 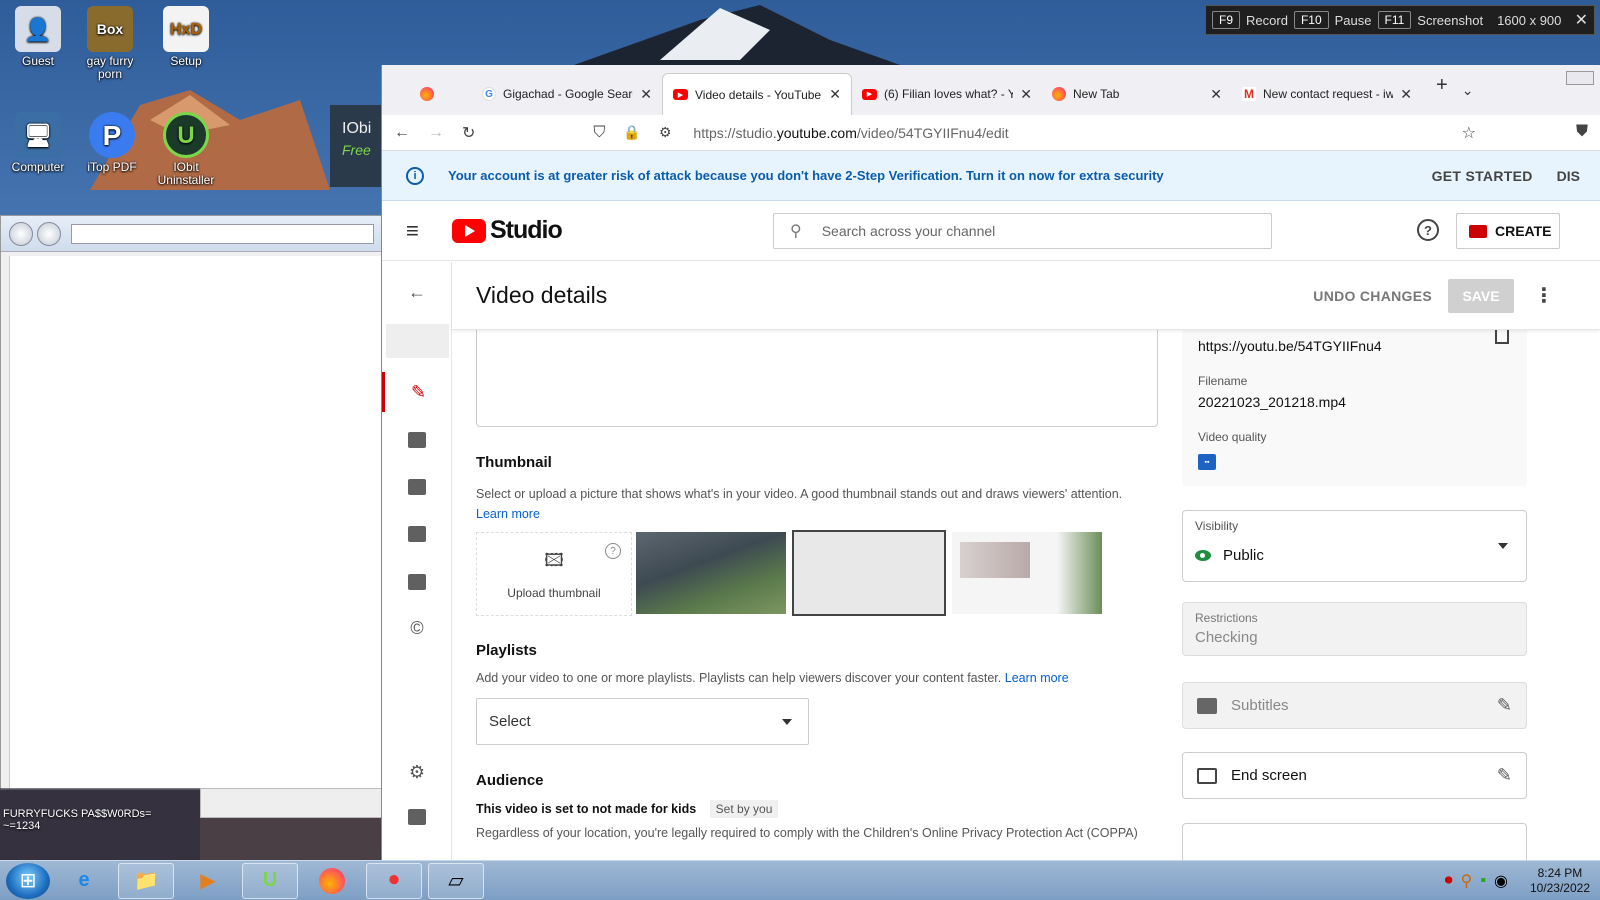 I want to click on clock: 8:24 PM 10/23/2022, so click(x=1560, y=881).